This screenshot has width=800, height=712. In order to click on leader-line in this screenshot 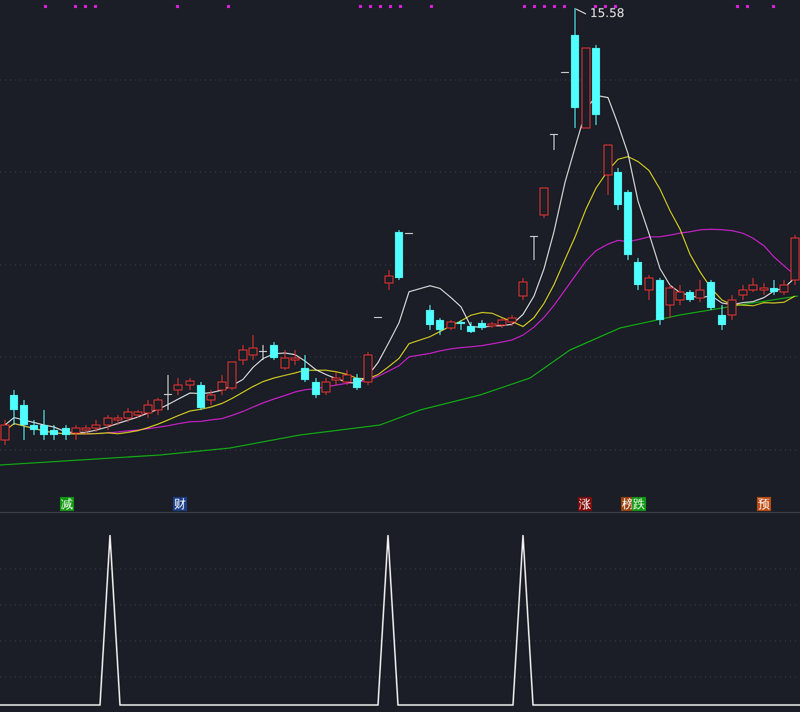, I will do `click(581, 11)`.